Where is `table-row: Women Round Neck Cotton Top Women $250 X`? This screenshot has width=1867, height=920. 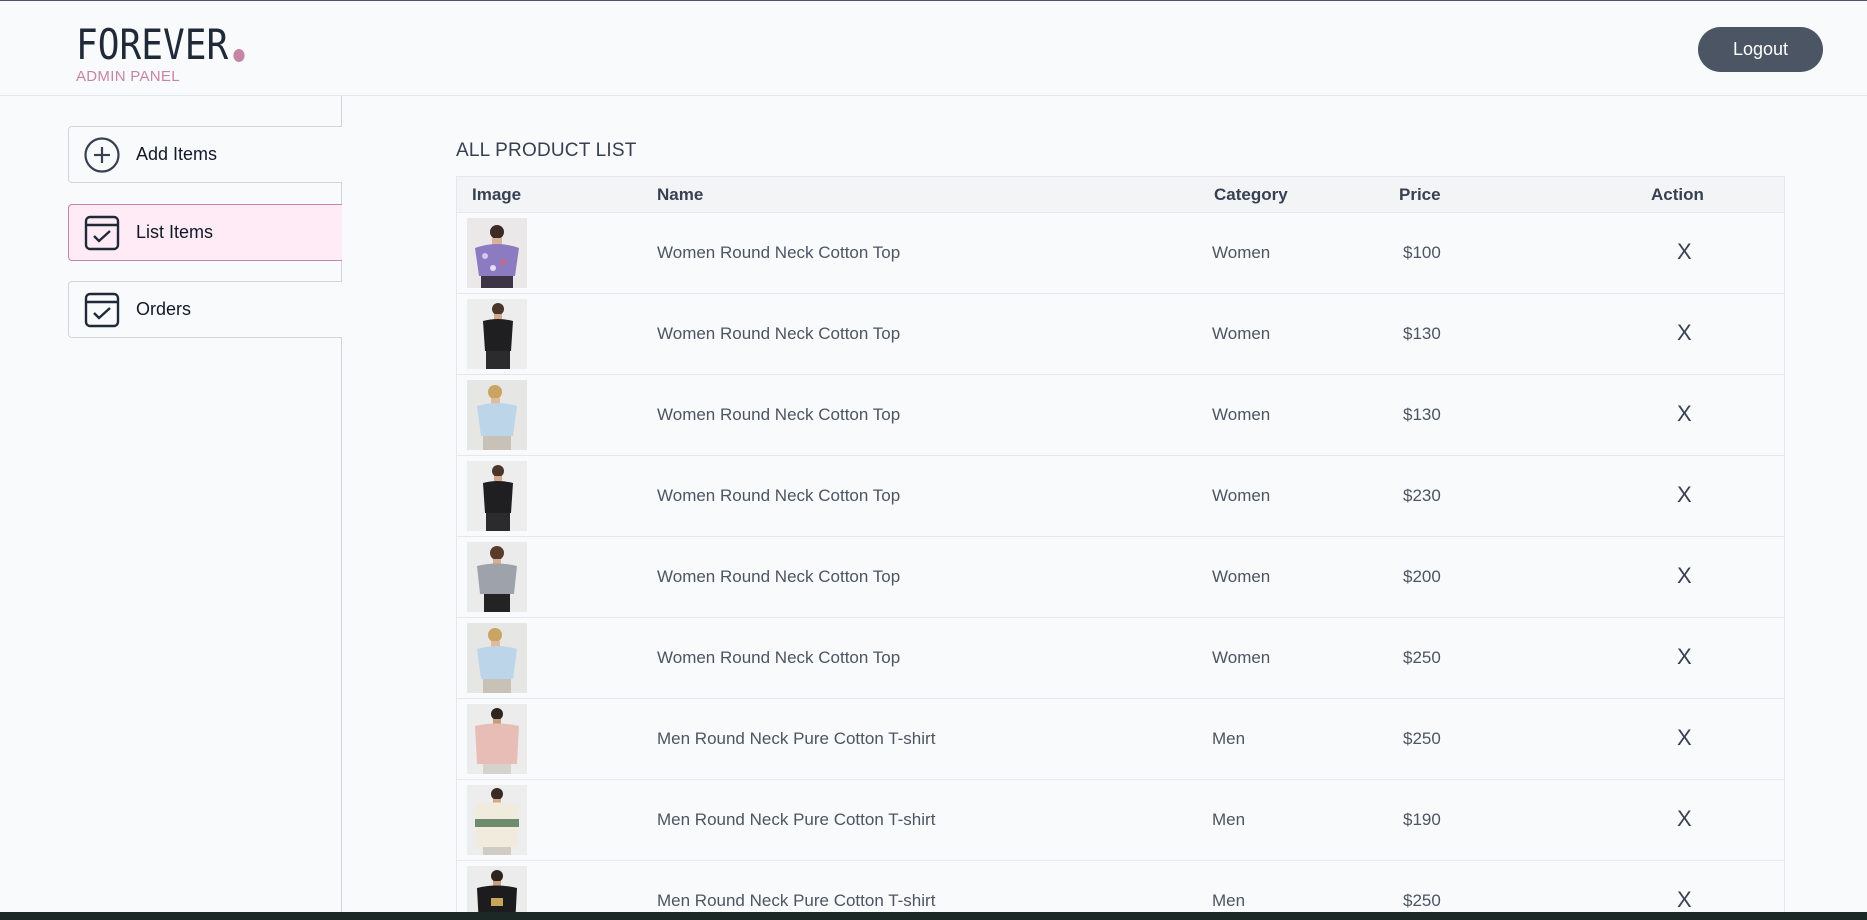 table-row: Women Round Neck Cotton Top Women $250 X is located at coordinates (1120, 658).